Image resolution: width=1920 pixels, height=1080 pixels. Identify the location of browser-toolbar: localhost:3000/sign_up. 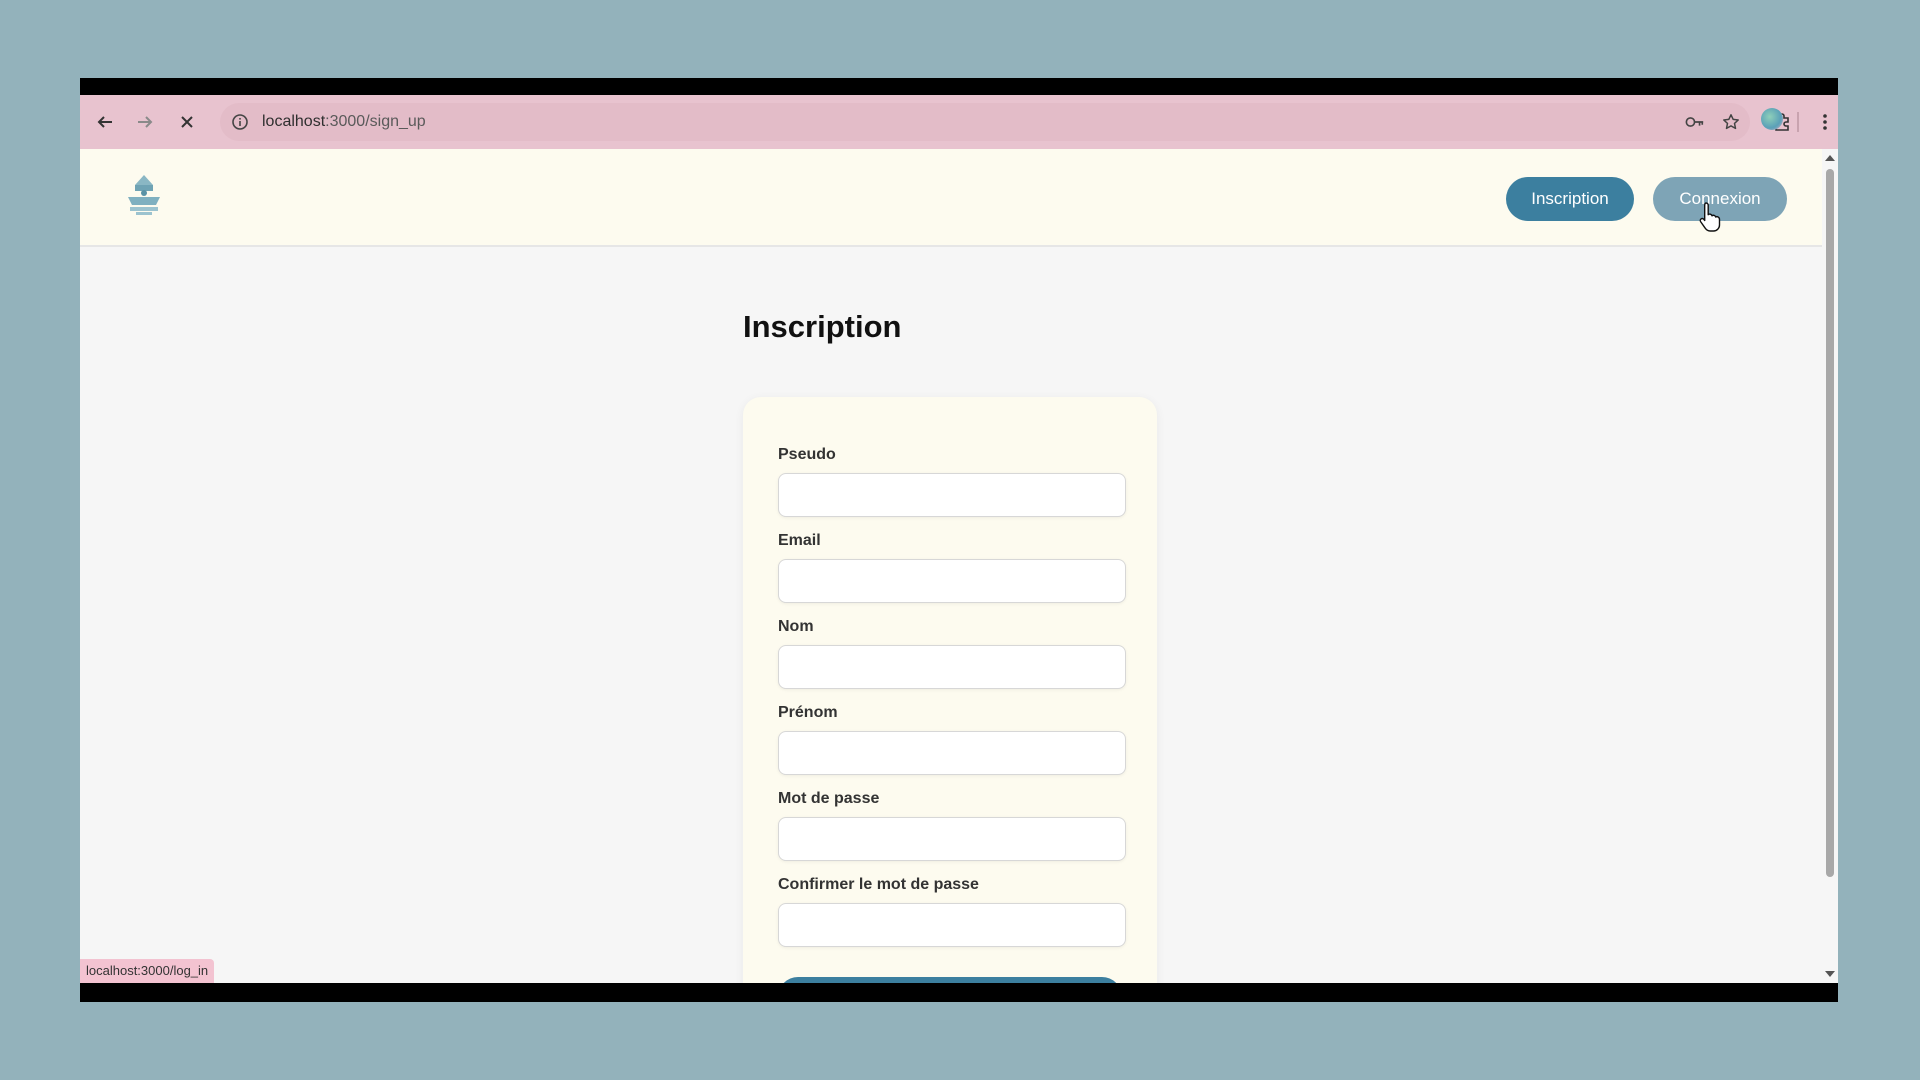
(959, 122).